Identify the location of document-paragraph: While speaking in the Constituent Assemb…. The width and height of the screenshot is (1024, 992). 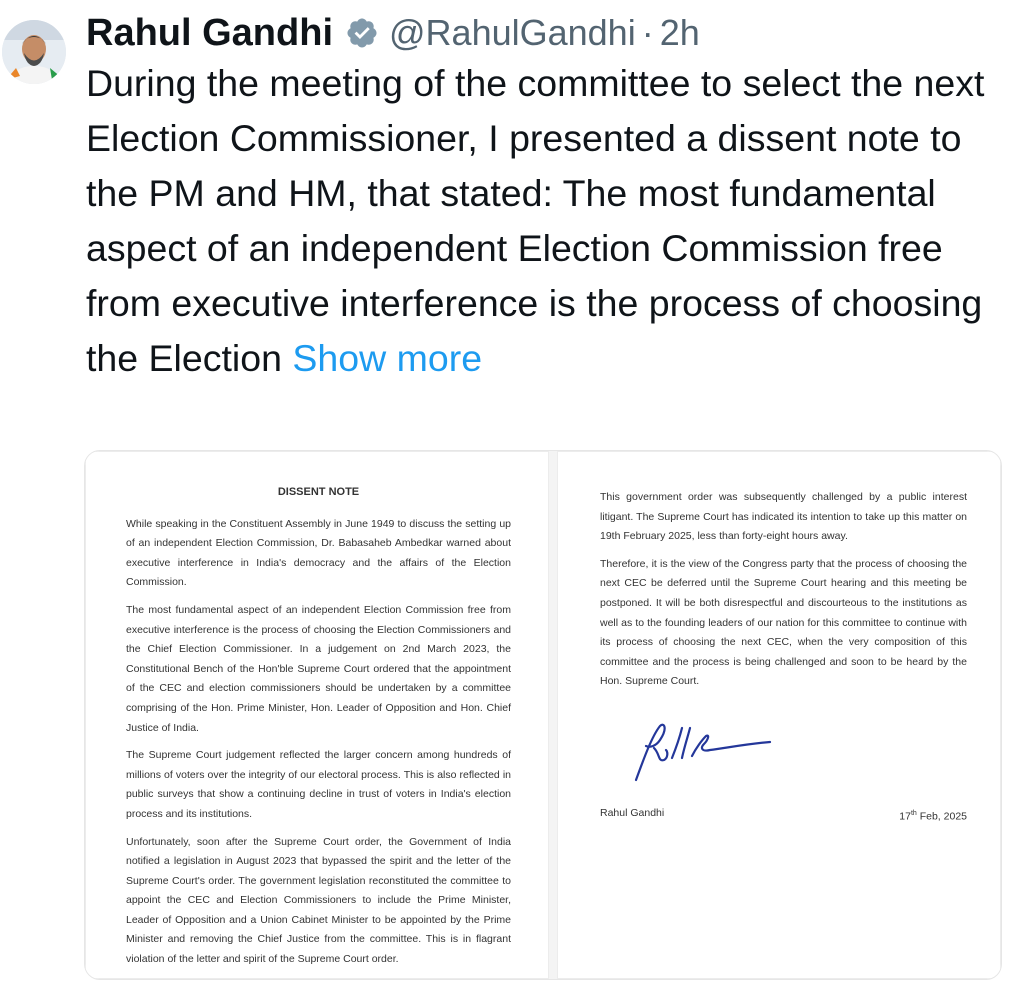
(318, 553).